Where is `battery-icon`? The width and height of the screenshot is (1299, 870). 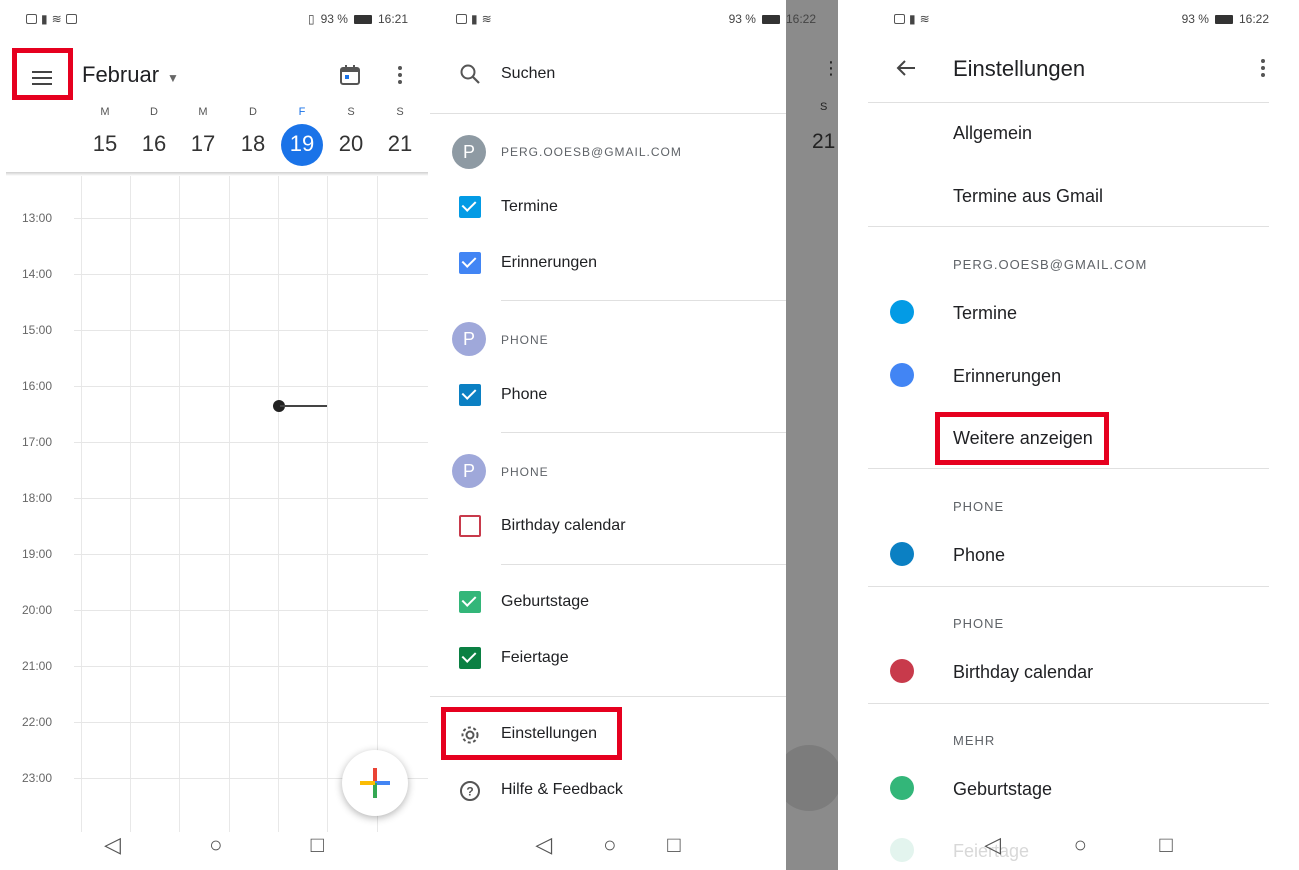
battery-icon is located at coordinates (362, 19).